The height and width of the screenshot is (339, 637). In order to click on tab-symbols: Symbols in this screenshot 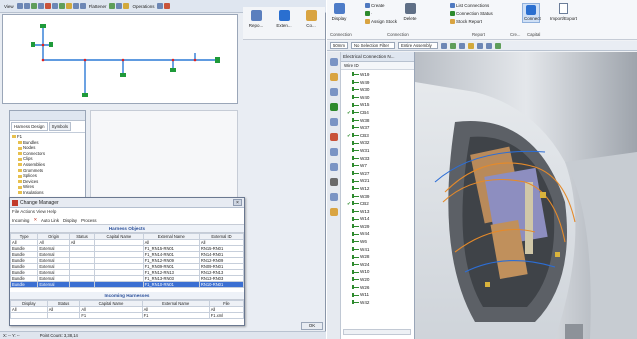, I will do `click(60, 126)`.